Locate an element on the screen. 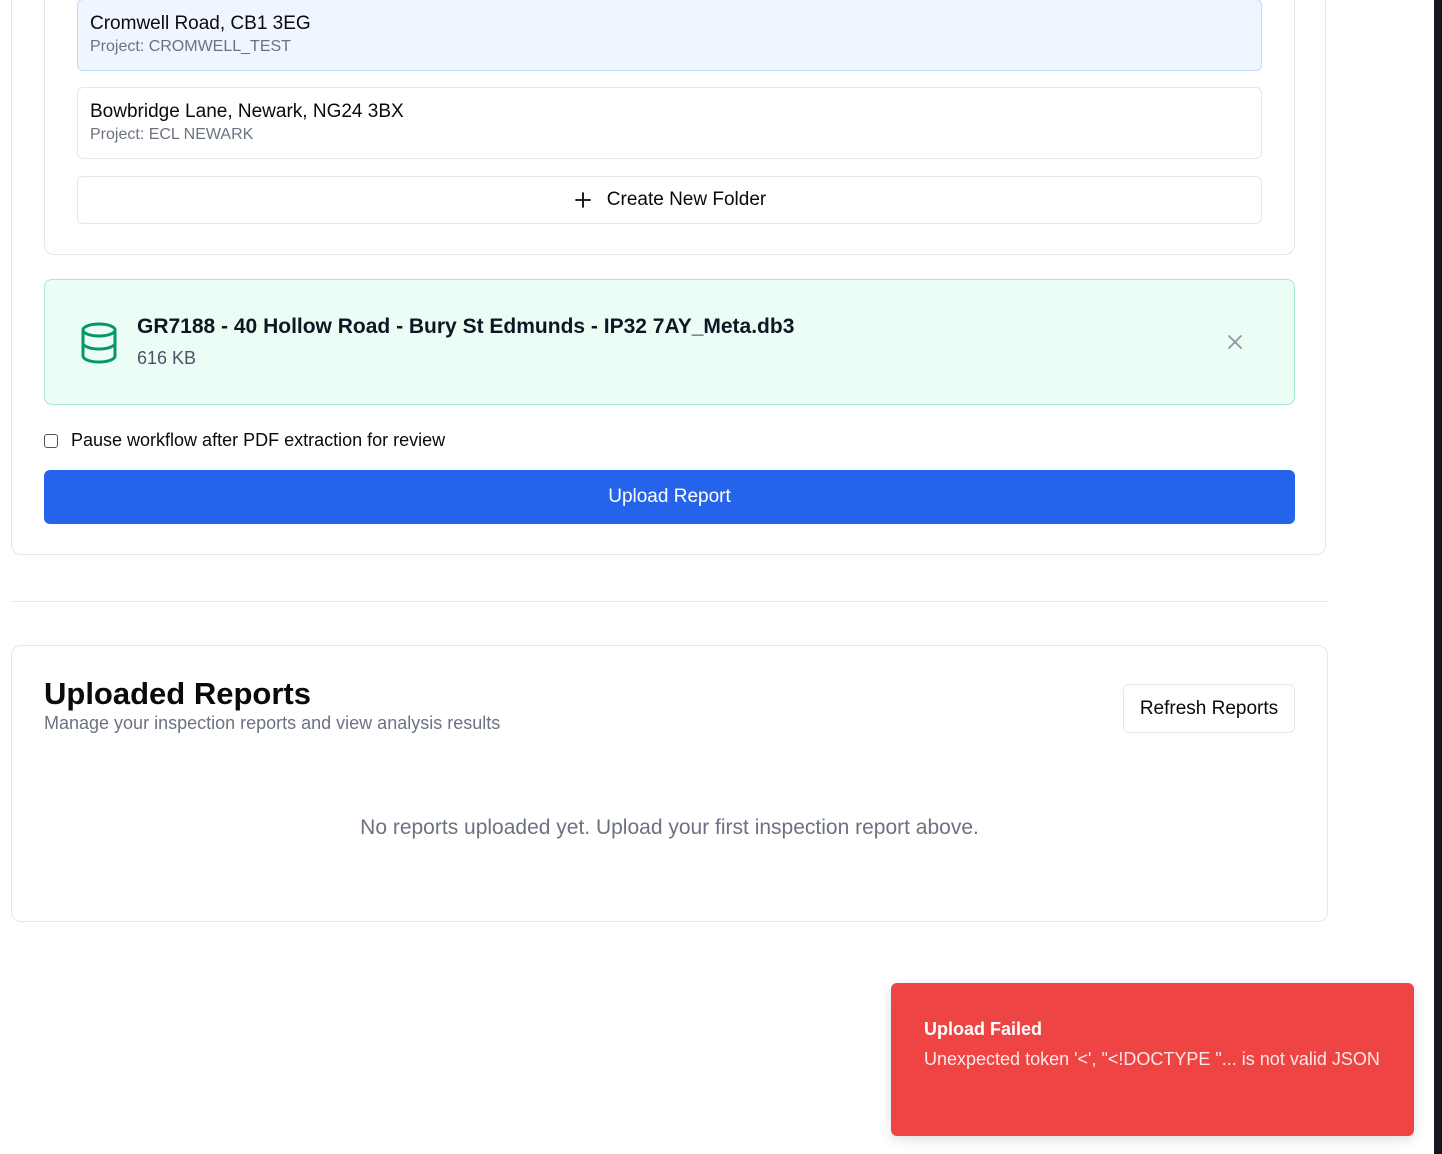  refresh-reports-button: Refresh Reports is located at coordinates (1209, 708).